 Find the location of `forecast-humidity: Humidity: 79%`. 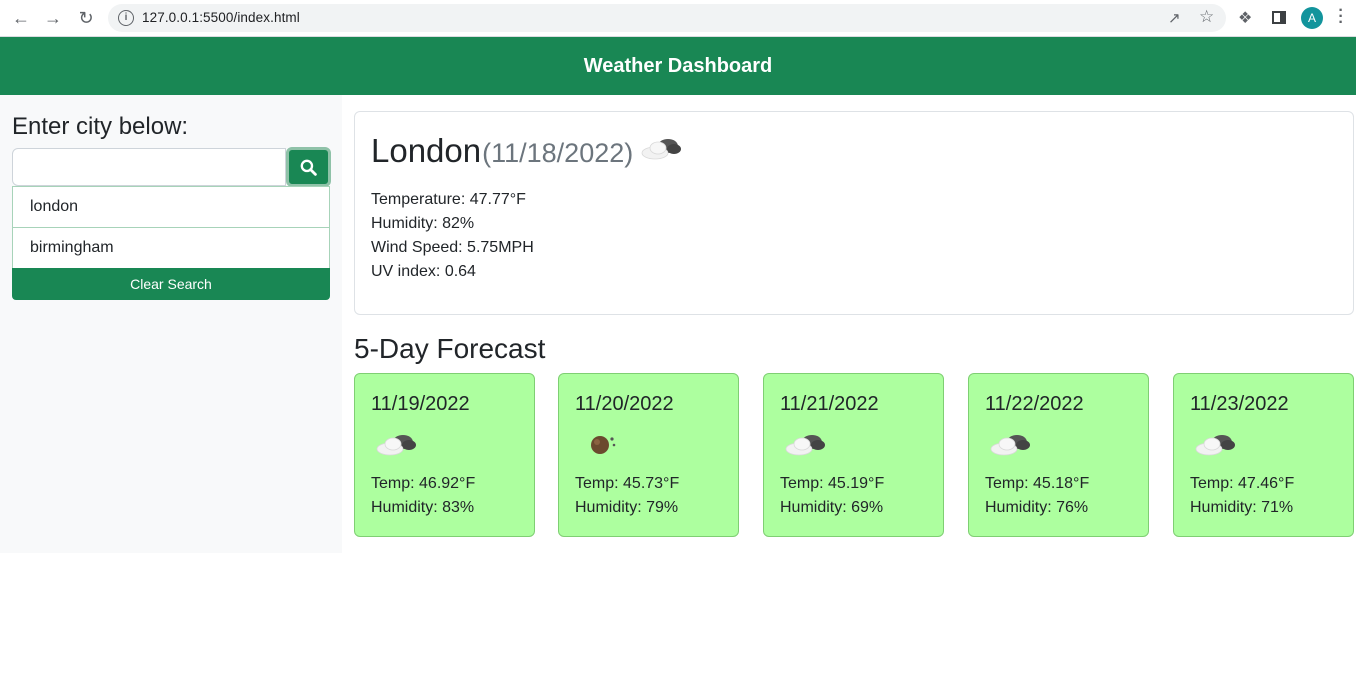

forecast-humidity: Humidity: 79% is located at coordinates (627, 507).